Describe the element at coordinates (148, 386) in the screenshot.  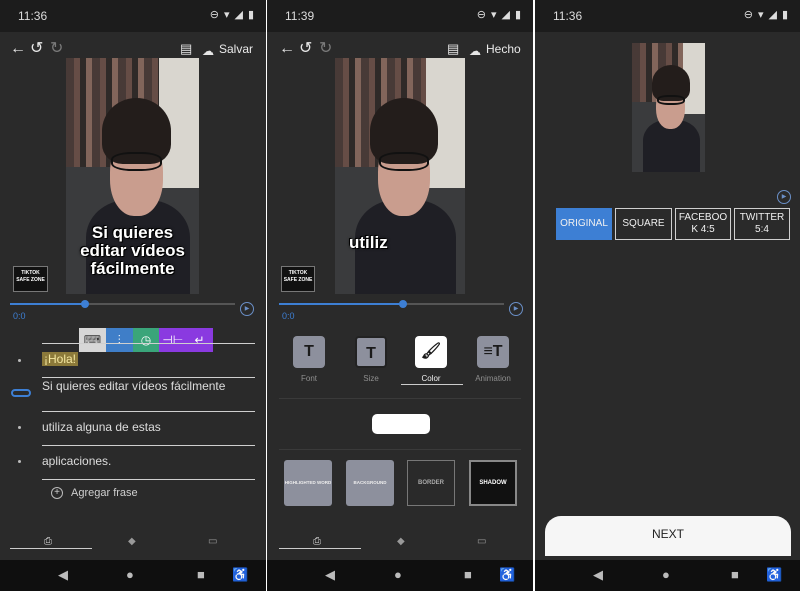
I see `phrase-item: Si quieres editar vídeos fácilmente` at that location.